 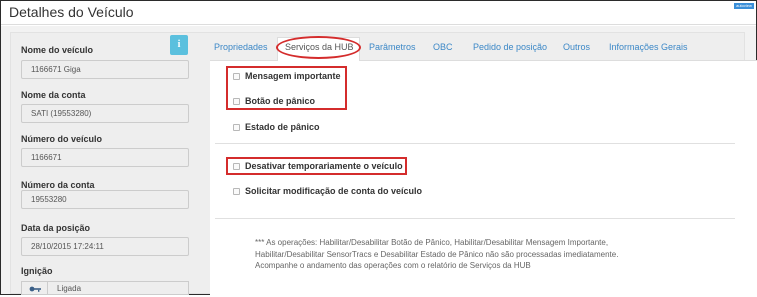 I want to click on account-number-field: 19553280, so click(x=105, y=199).